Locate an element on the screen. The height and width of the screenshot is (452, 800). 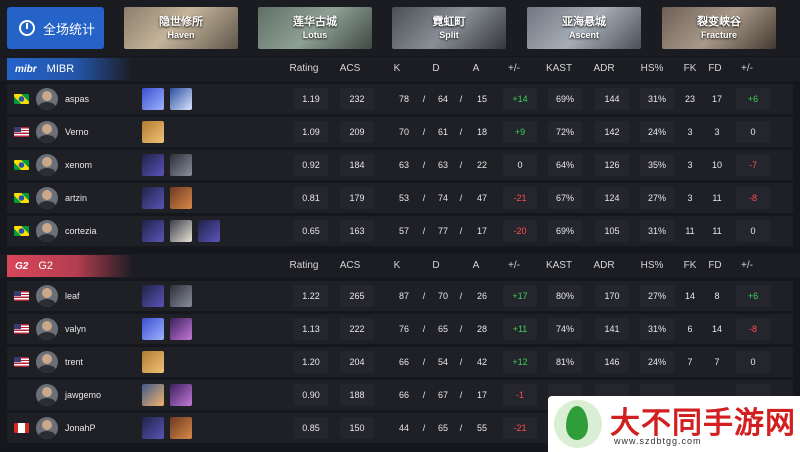
map-name-zh: 莲华古城 is located at coordinates (315, 21).